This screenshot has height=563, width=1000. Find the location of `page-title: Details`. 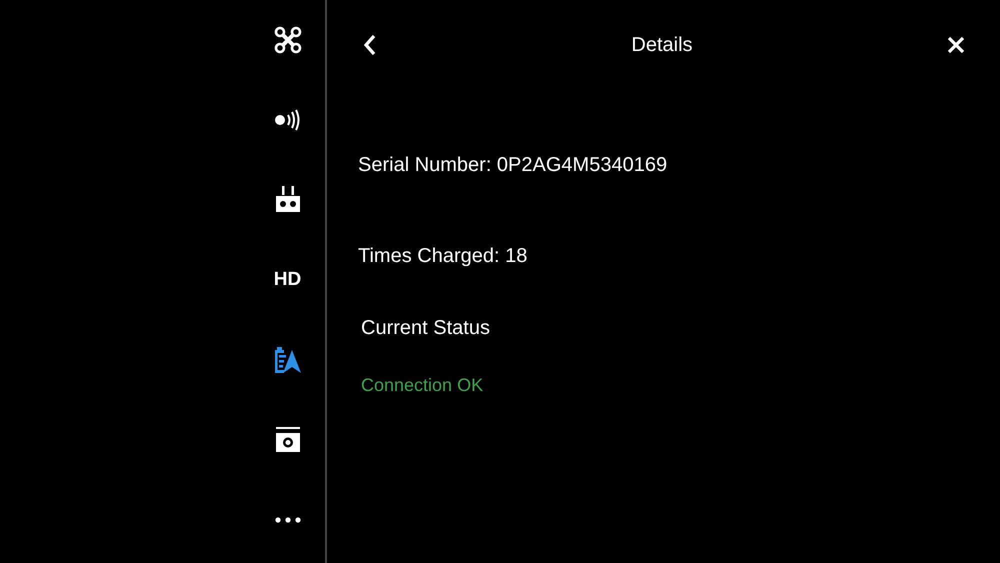

page-title: Details is located at coordinates (662, 45).